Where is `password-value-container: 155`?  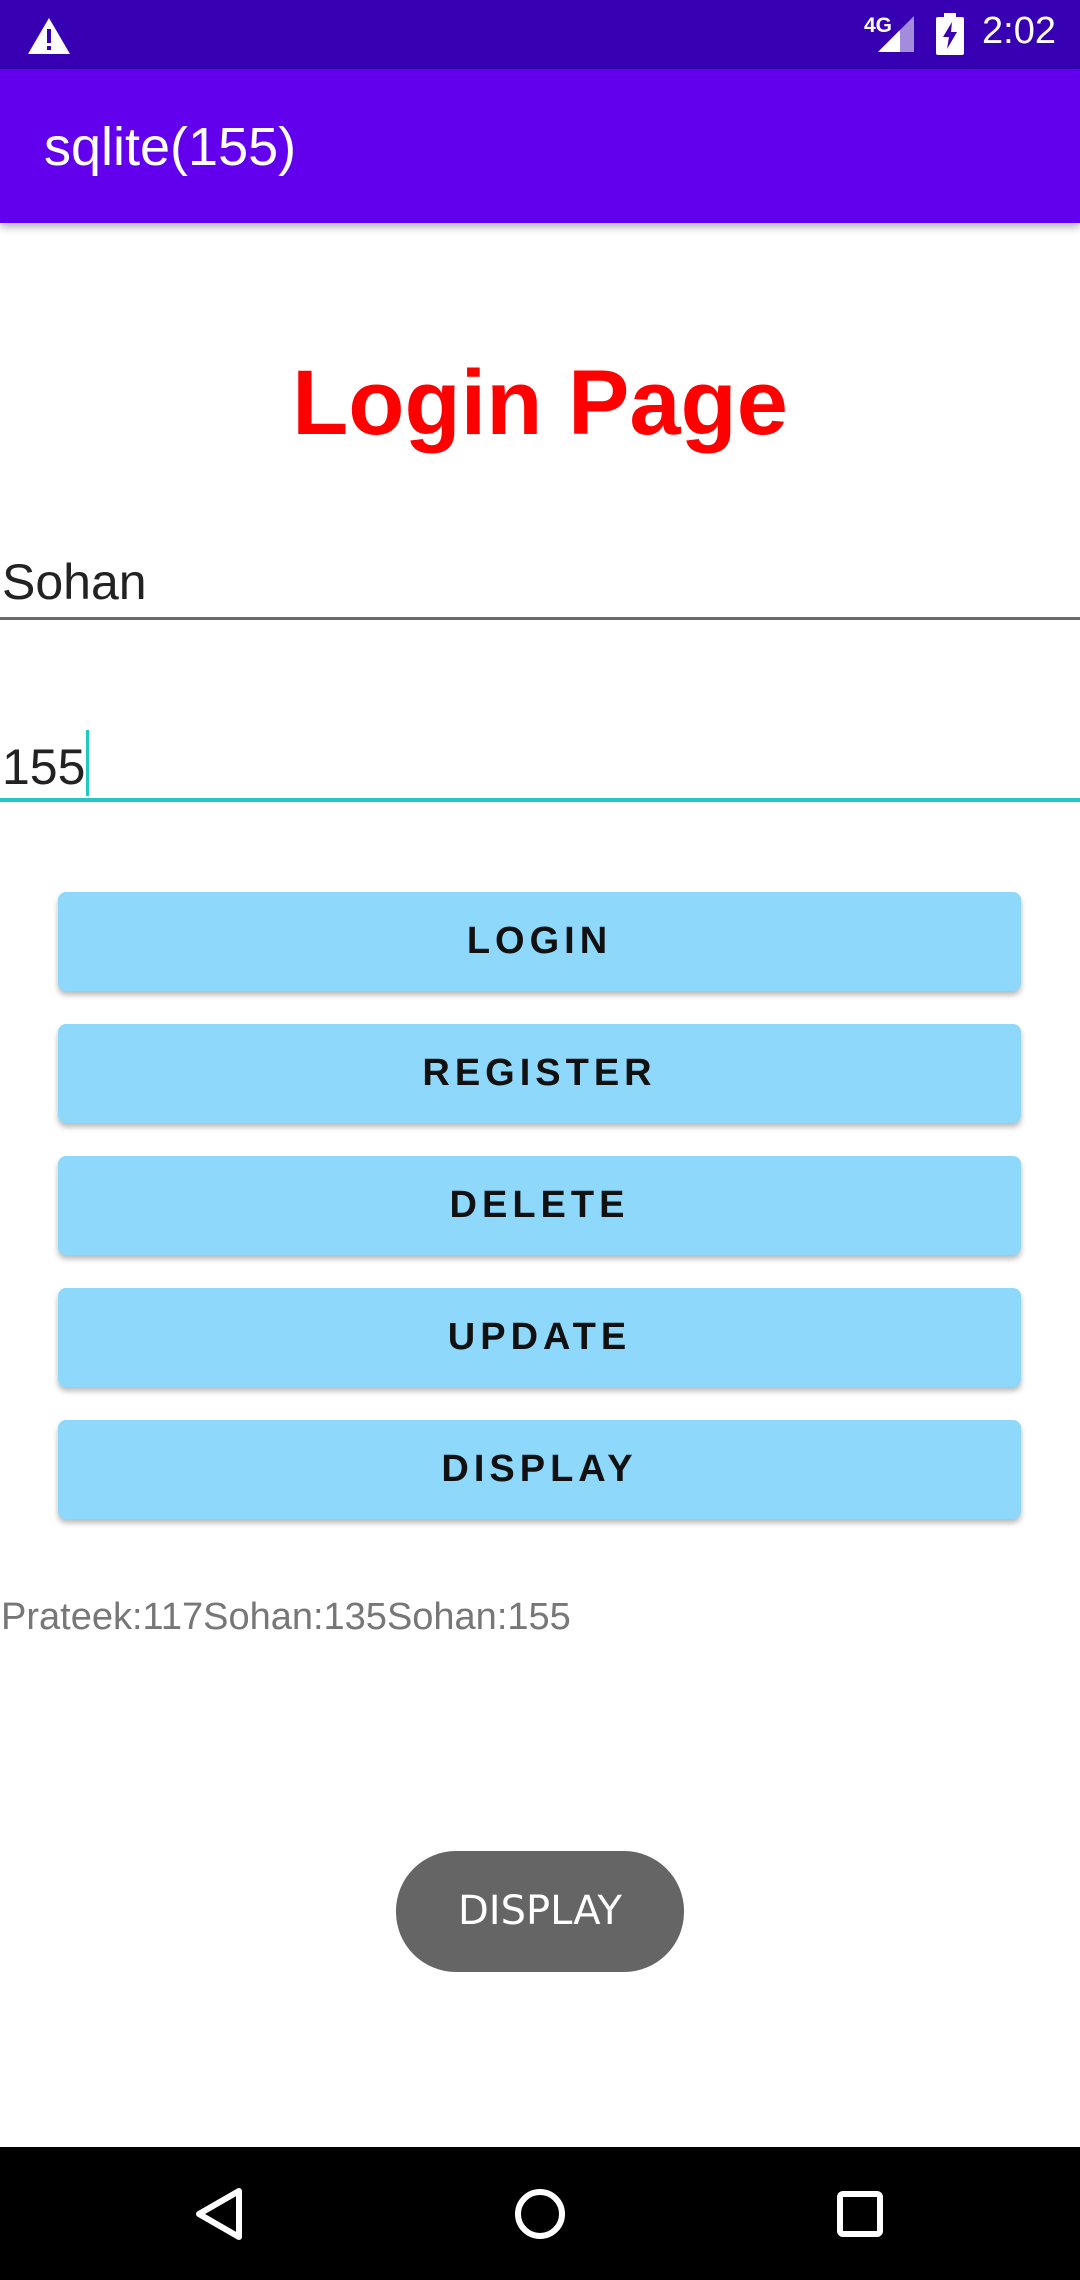
password-value-container: 155 is located at coordinates (46, 763).